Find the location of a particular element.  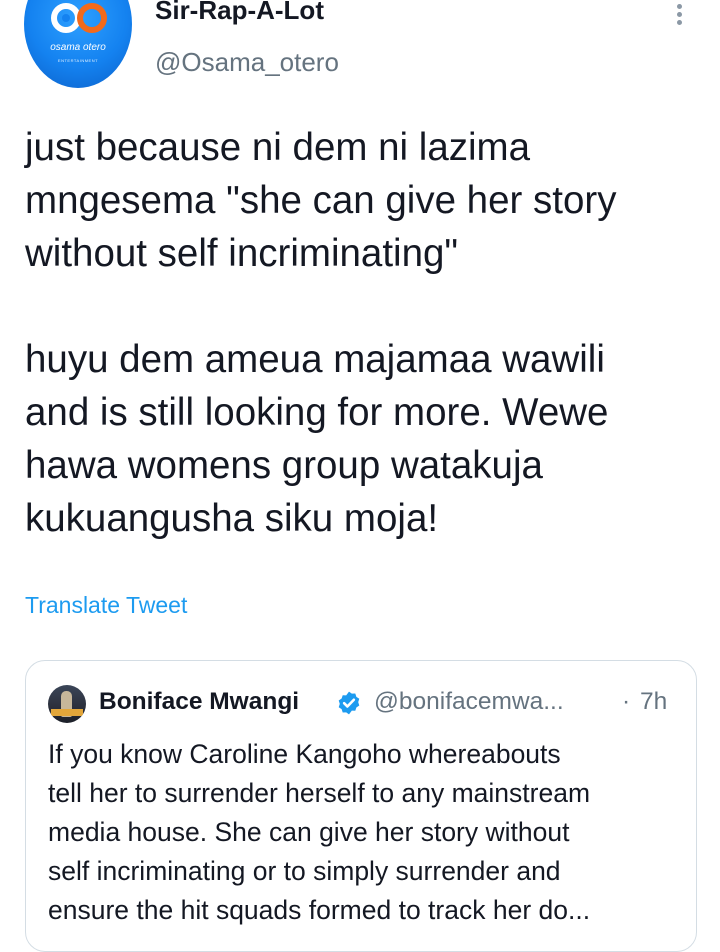

verified-badge-icon is located at coordinates (349, 703).